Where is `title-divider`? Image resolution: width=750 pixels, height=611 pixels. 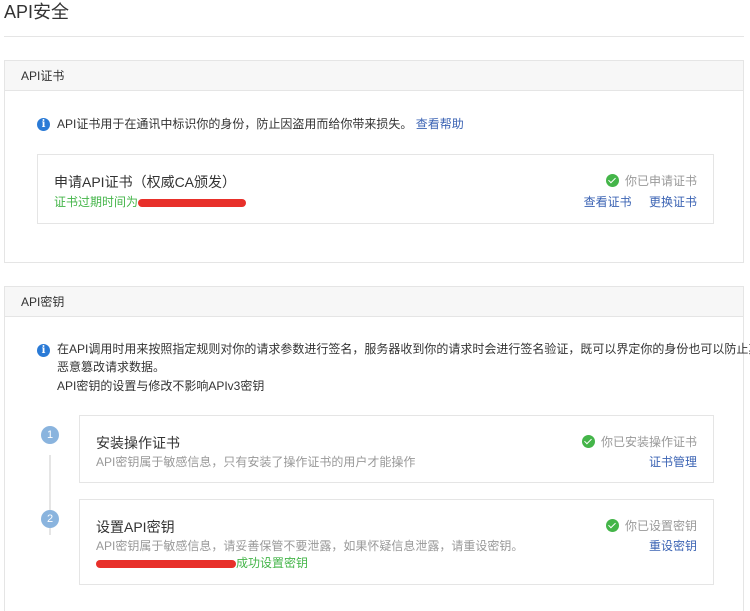 title-divider is located at coordinates (374, 36).